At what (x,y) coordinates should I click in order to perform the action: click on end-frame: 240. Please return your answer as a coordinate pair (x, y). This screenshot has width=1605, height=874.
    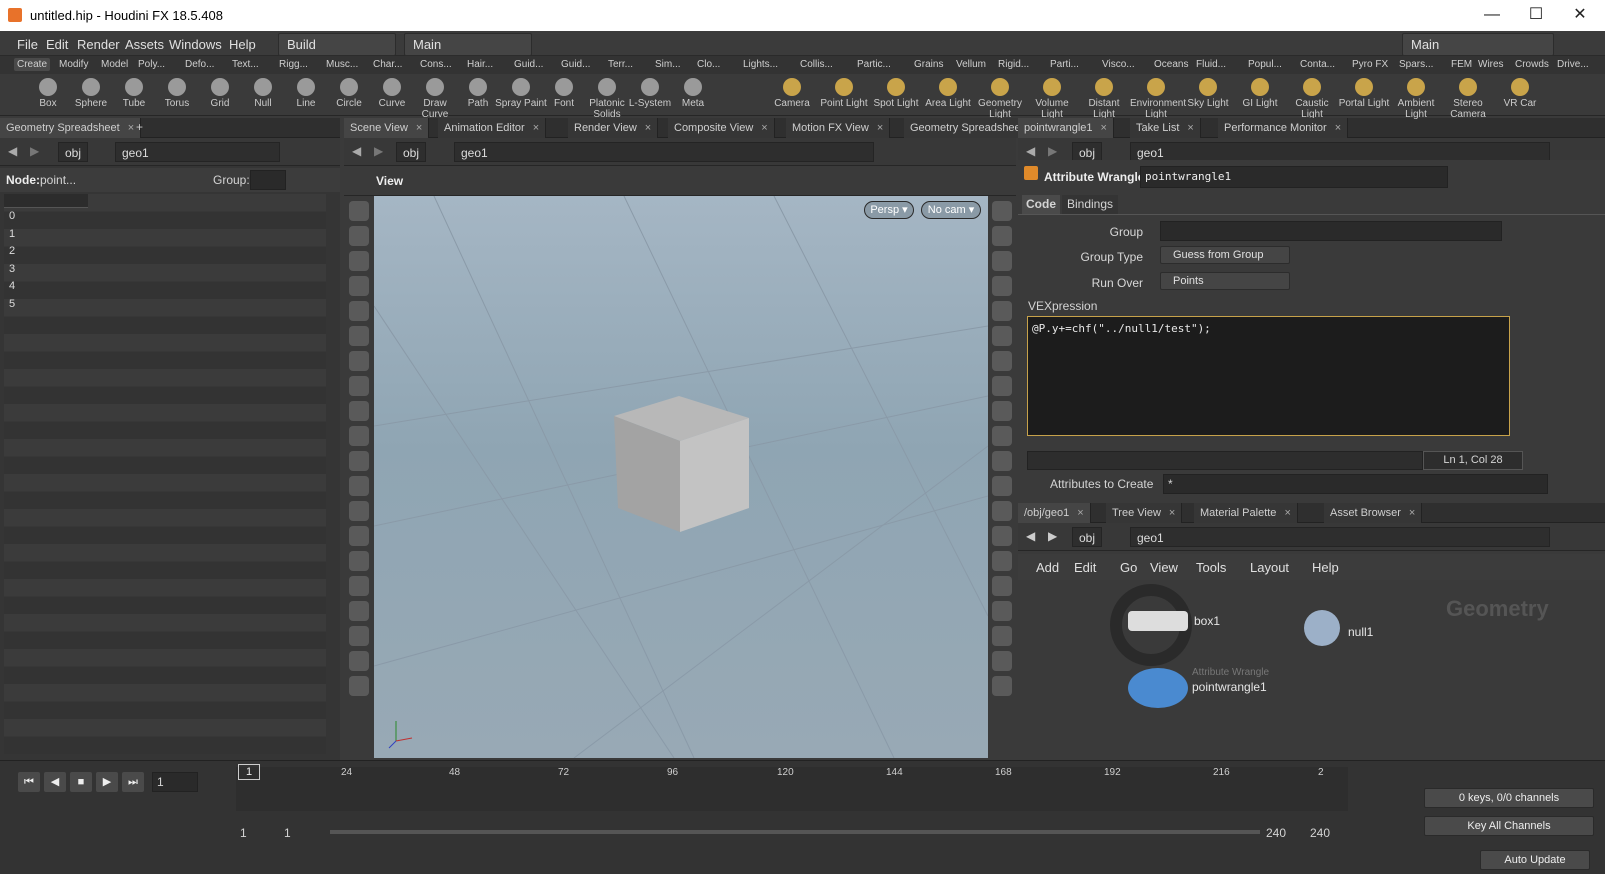
    Looking at the image, I should click on (1276, 833).